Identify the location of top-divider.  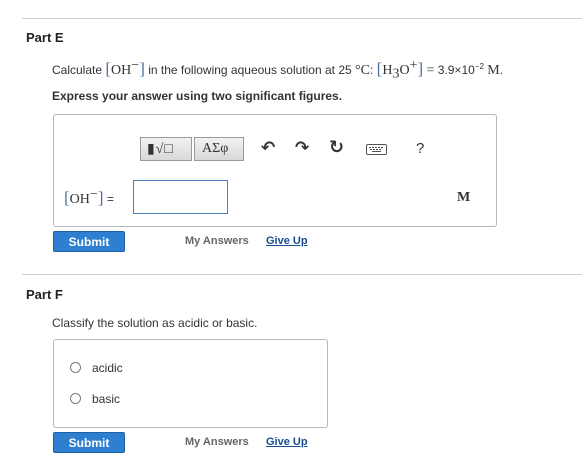
(302, 18).